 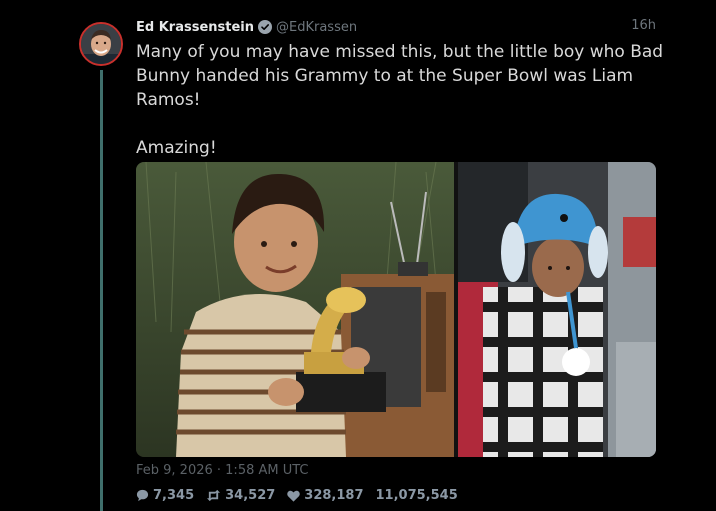 What do you see at coordinates (316, 27) in the screenshot?
I see `author-handle: @EdKrassen` at bounding box center [316, 27].